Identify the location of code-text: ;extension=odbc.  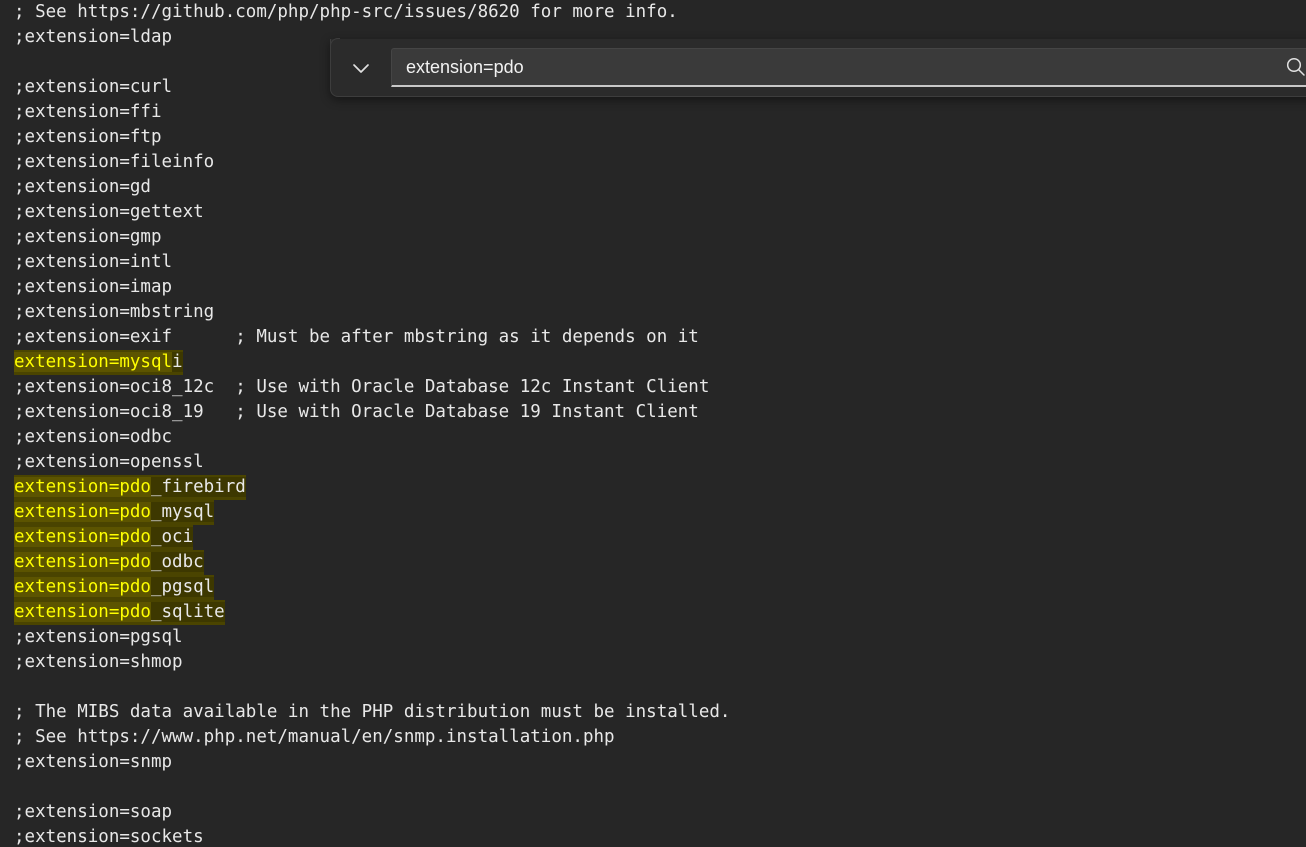
(93, 437).